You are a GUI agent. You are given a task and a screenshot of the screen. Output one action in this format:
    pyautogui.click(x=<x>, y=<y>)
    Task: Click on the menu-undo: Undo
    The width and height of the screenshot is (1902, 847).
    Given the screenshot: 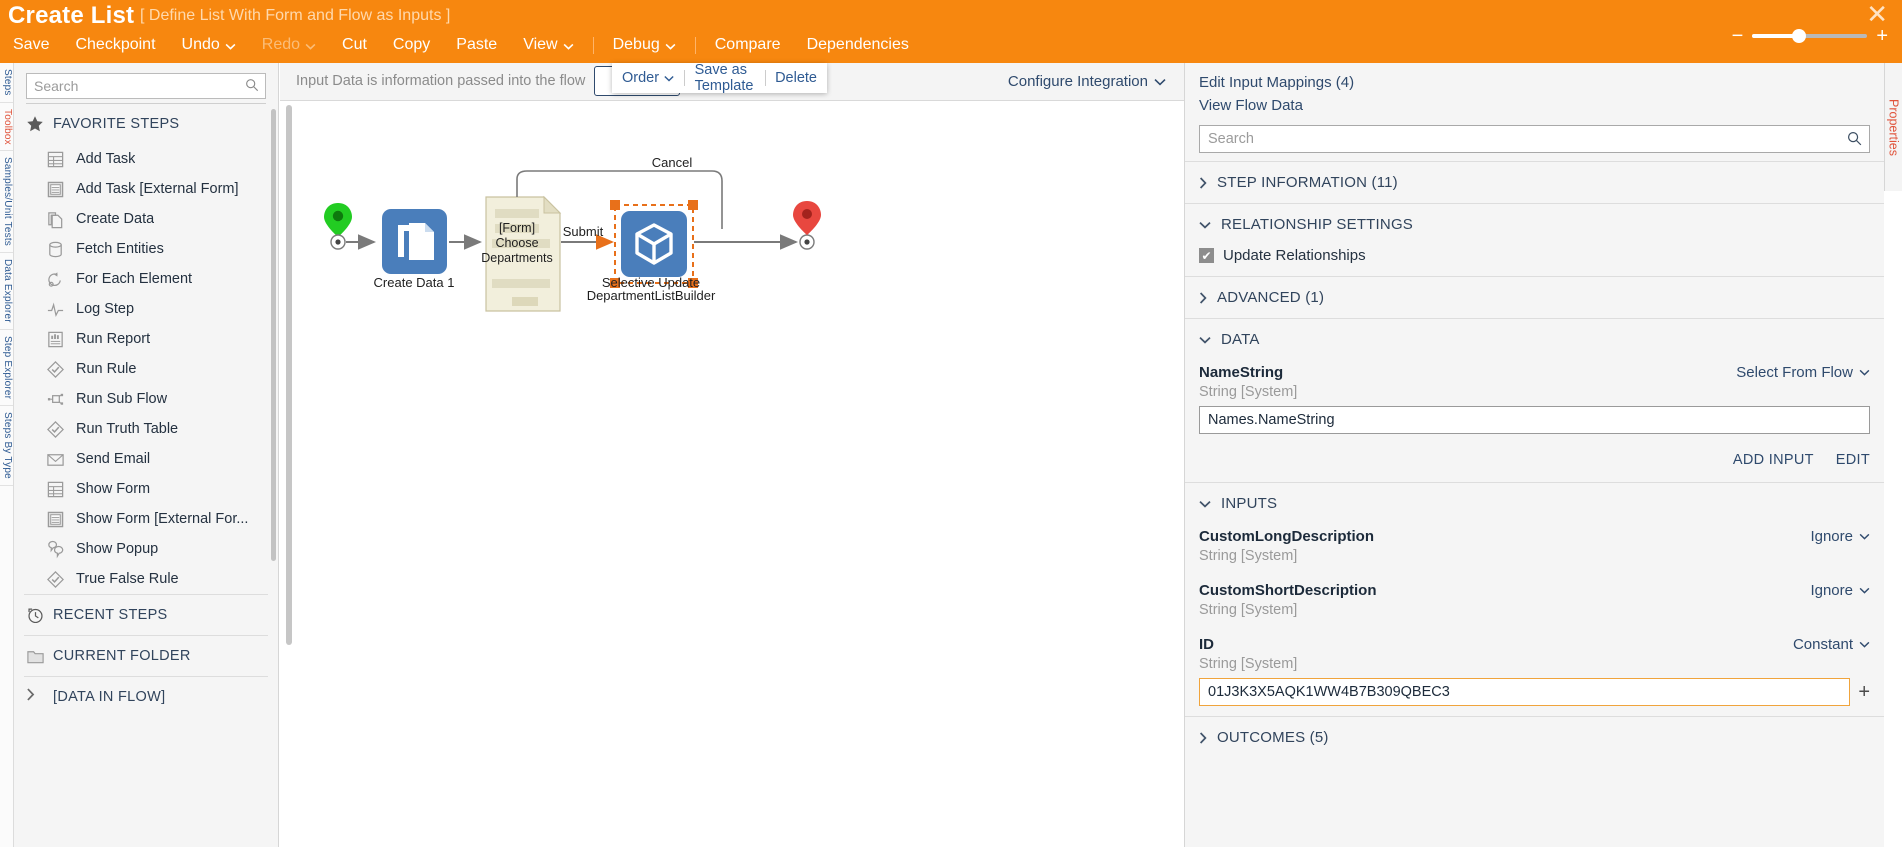 What is the action you would take?
    pyautogui.click(x=209, y=45)
    